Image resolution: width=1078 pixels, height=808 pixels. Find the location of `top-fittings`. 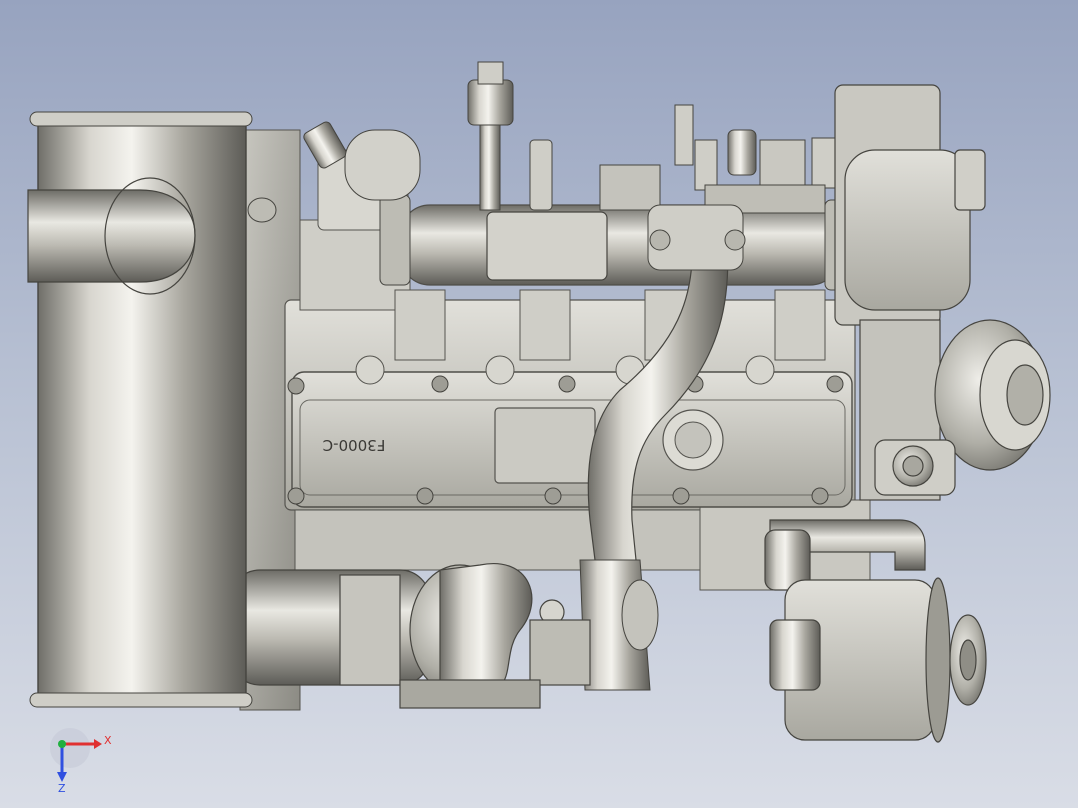

top-fittings is located at coordinates (570, 137).